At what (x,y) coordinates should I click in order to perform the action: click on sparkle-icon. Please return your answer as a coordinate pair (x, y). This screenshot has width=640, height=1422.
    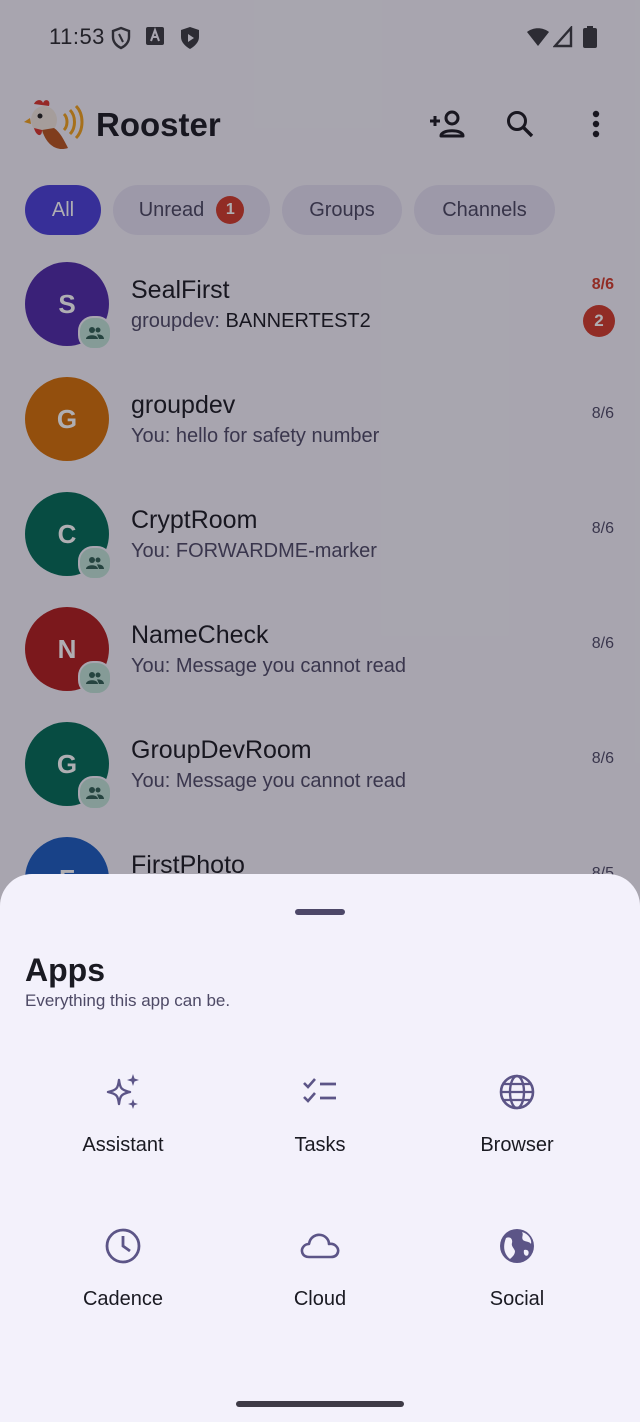
    Looking at the image, I should click on (123, 1092).